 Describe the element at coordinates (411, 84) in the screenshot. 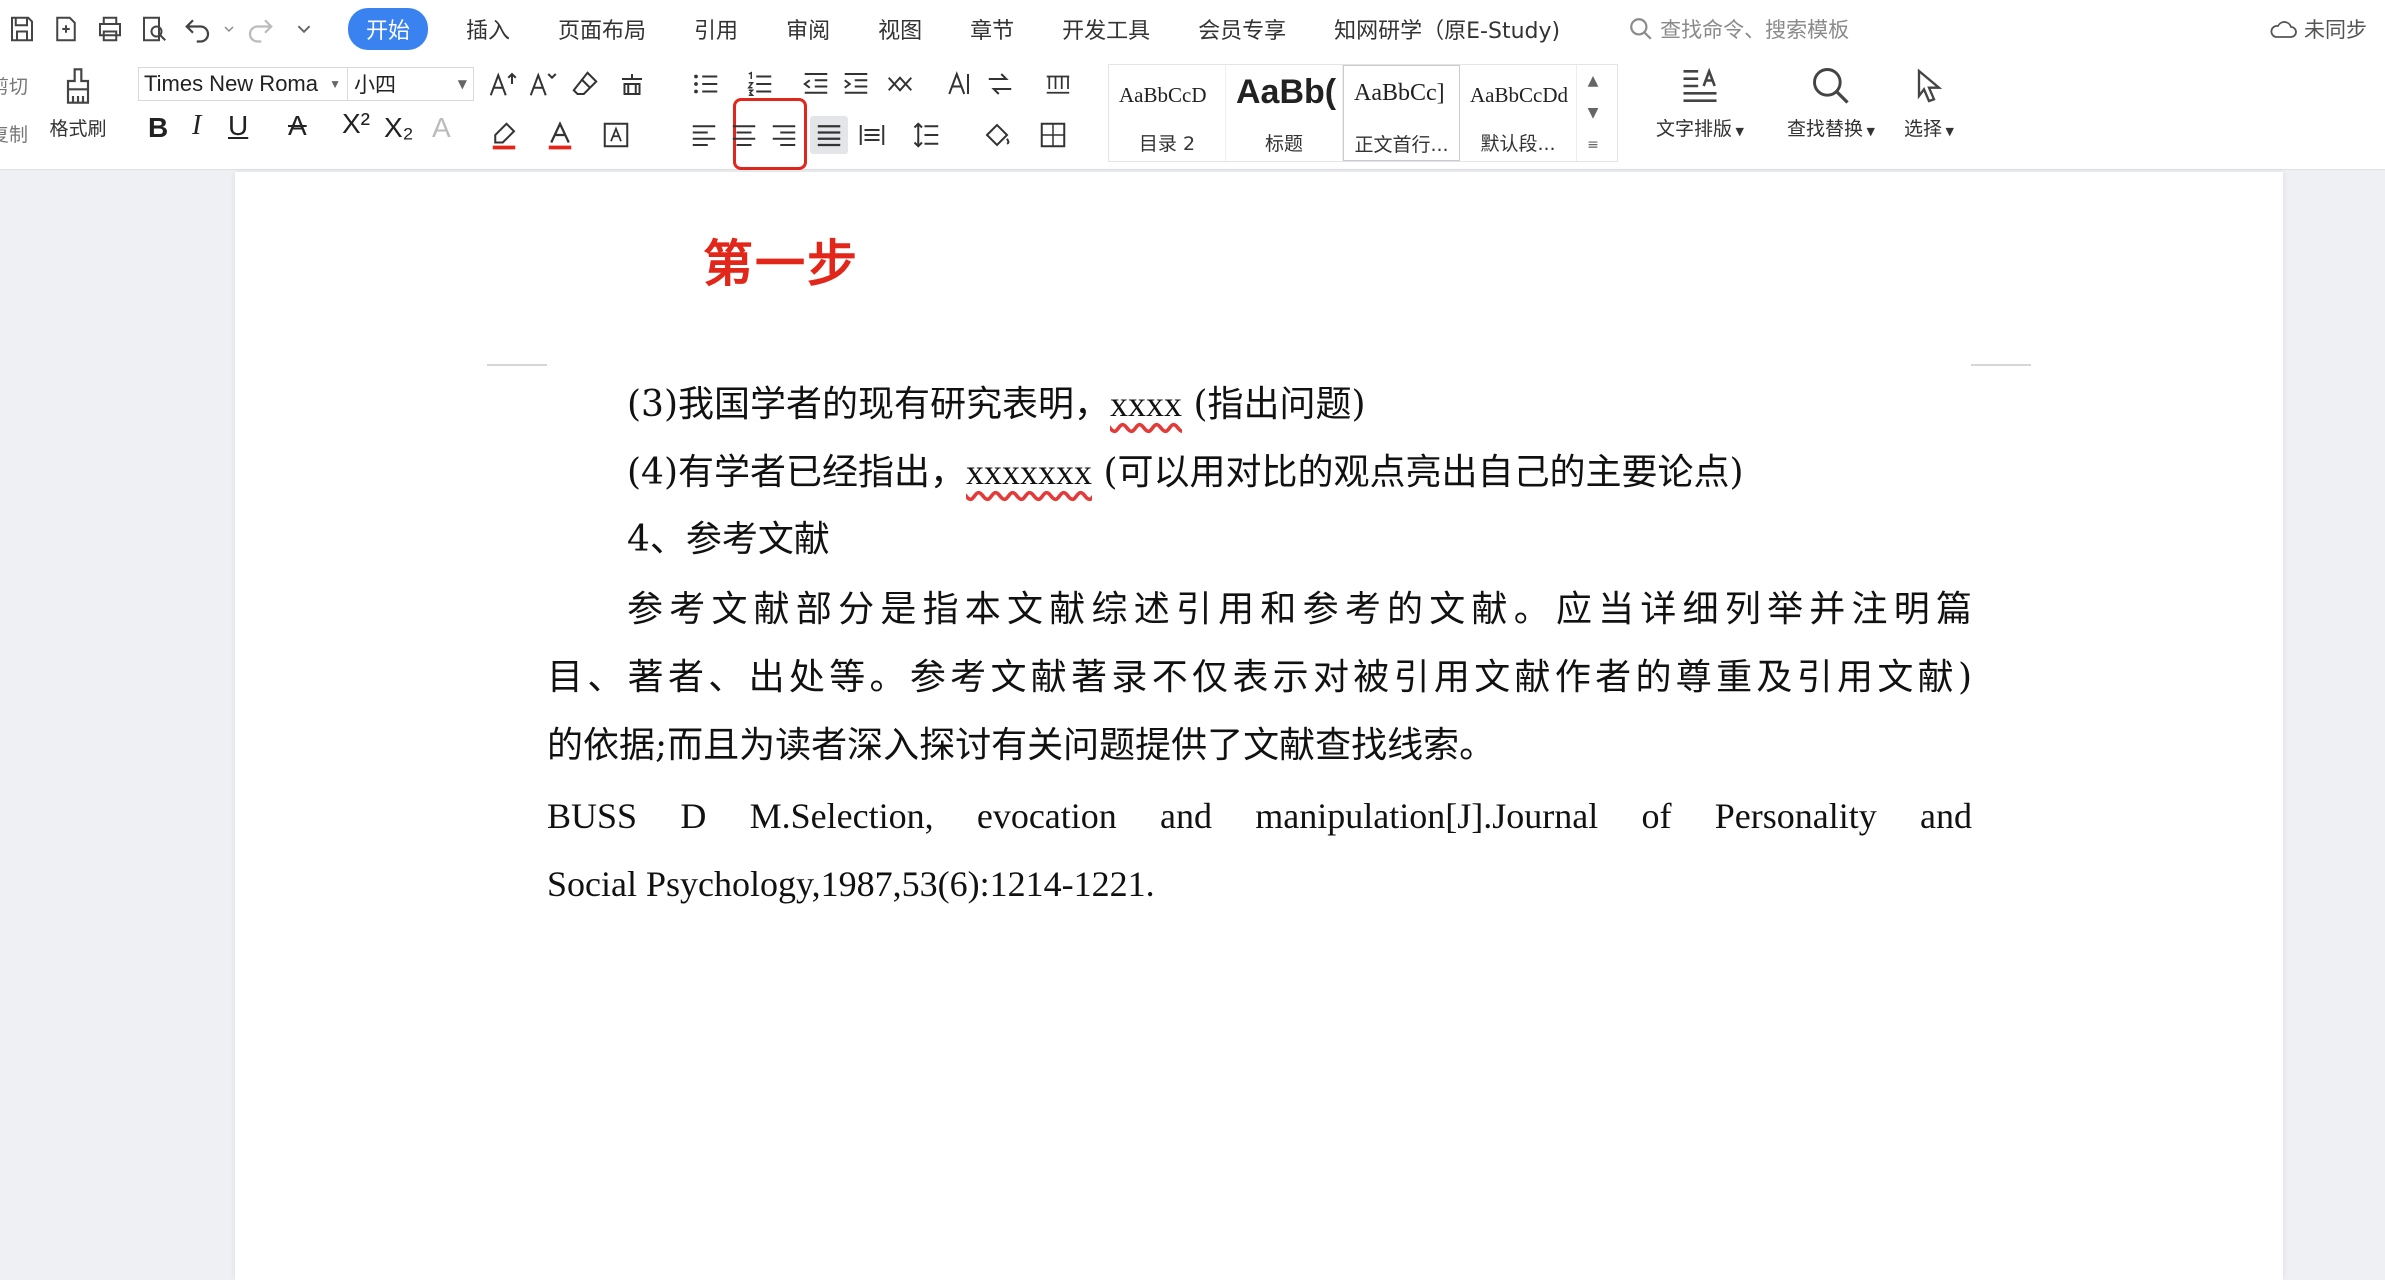

I see `font-size-select: 小四 ▼` at that location.